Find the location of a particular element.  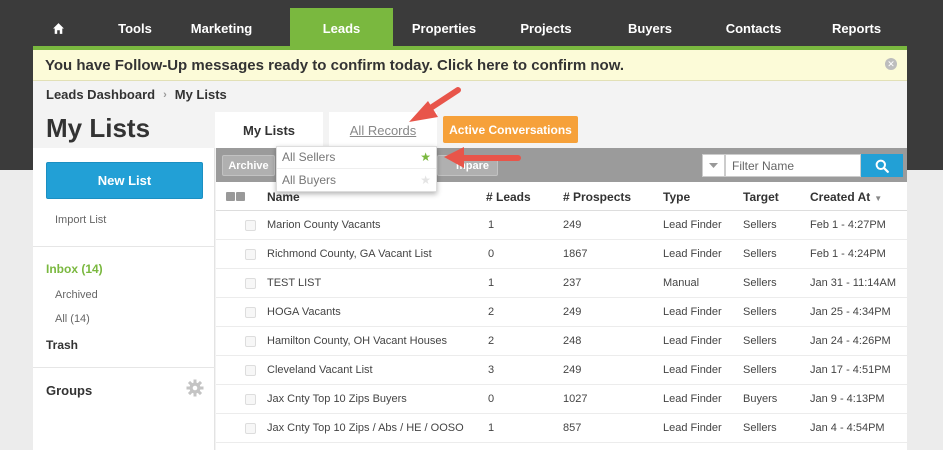

nav-home is located at coordinates (58, 28).